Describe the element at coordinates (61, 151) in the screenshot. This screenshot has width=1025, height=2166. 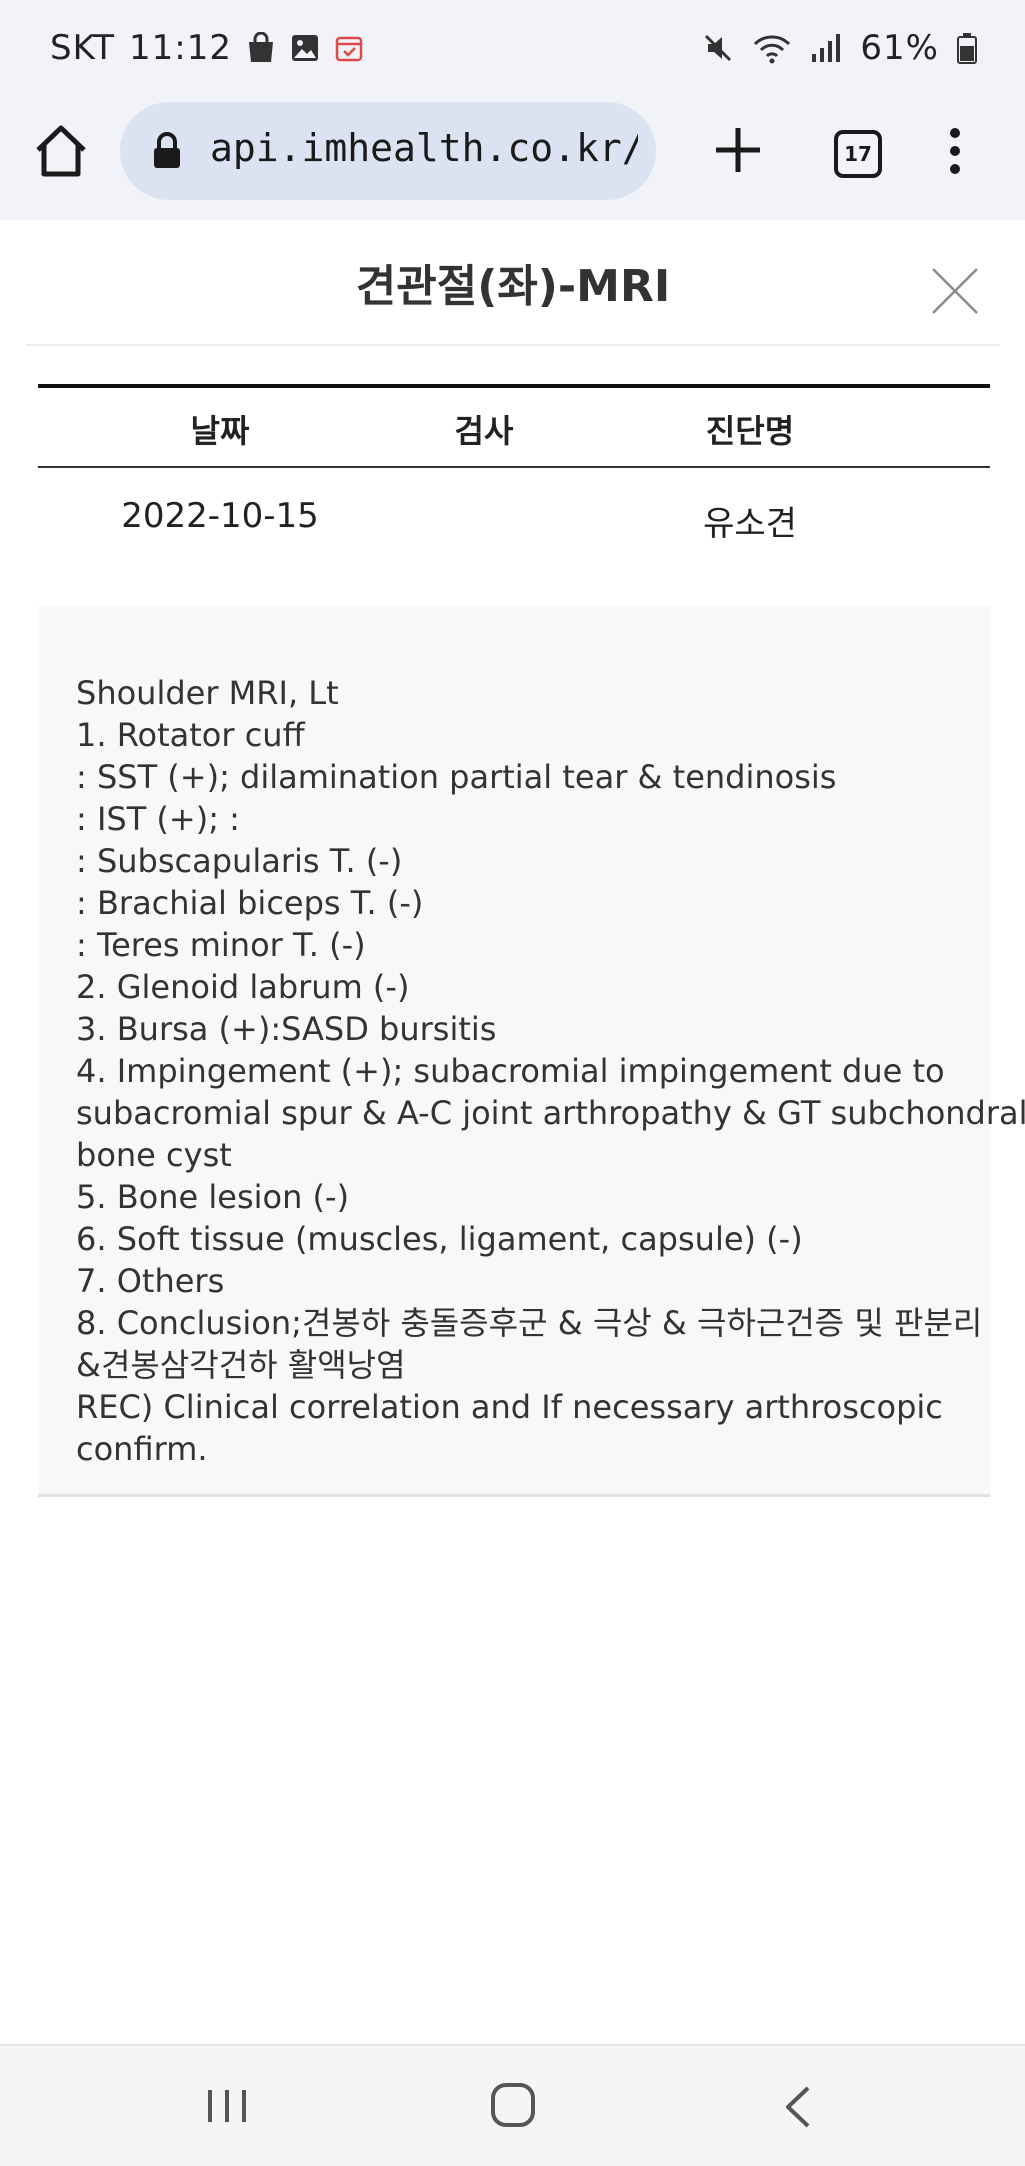
I see `home-icon` at that location.